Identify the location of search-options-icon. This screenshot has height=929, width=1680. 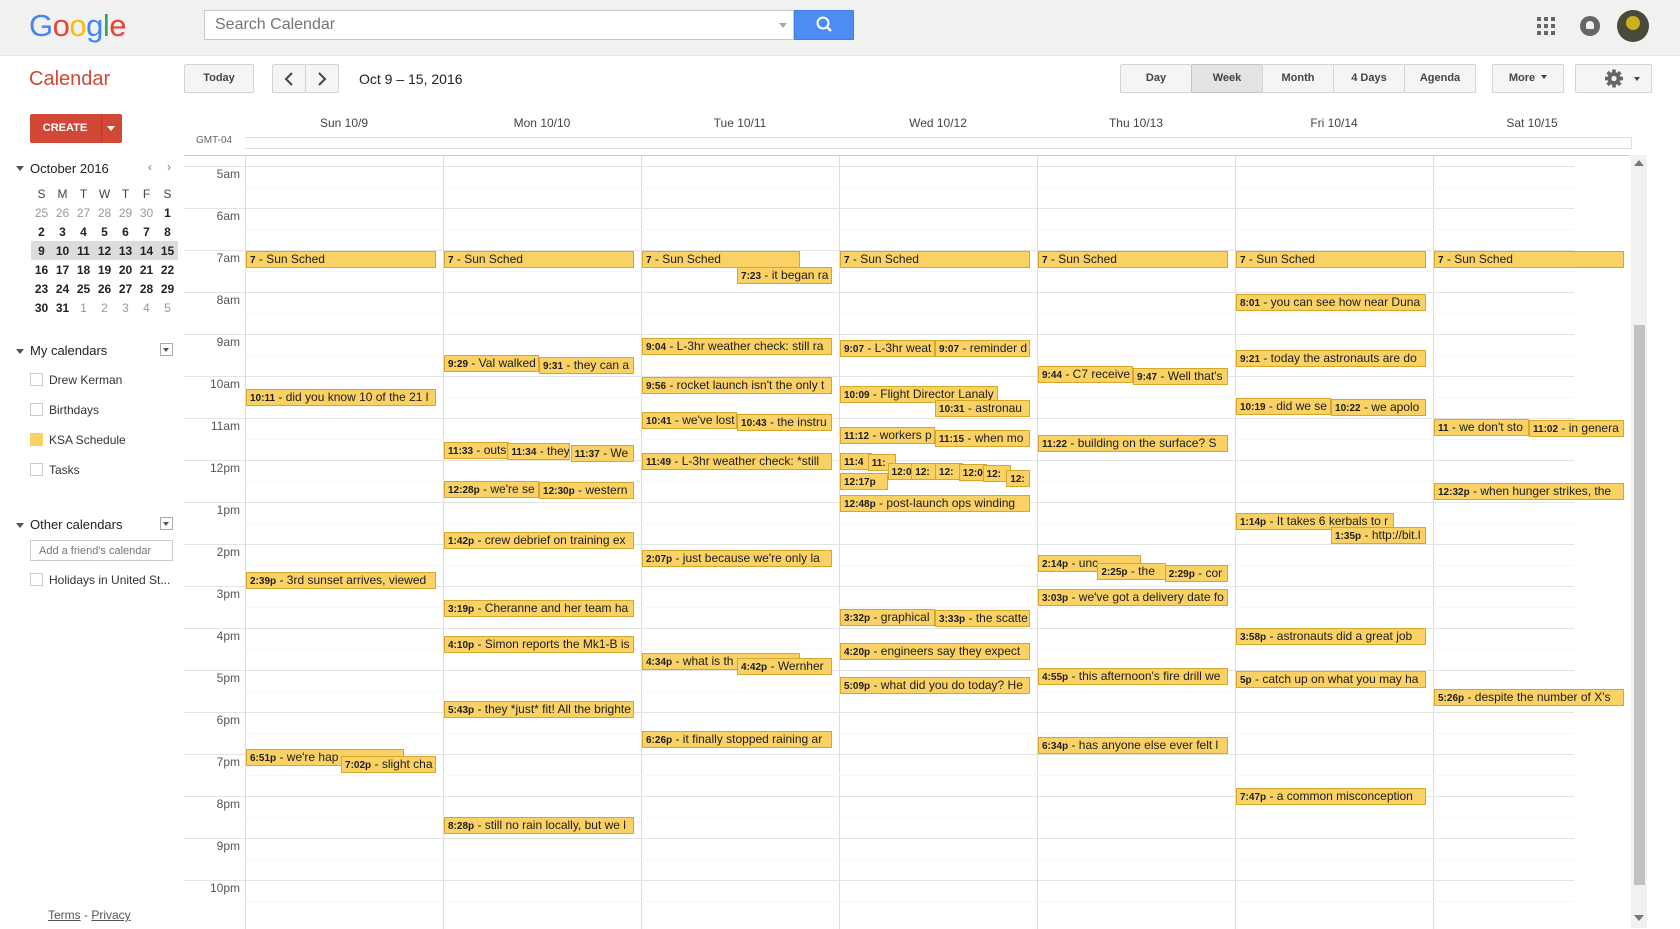
(783, 25).